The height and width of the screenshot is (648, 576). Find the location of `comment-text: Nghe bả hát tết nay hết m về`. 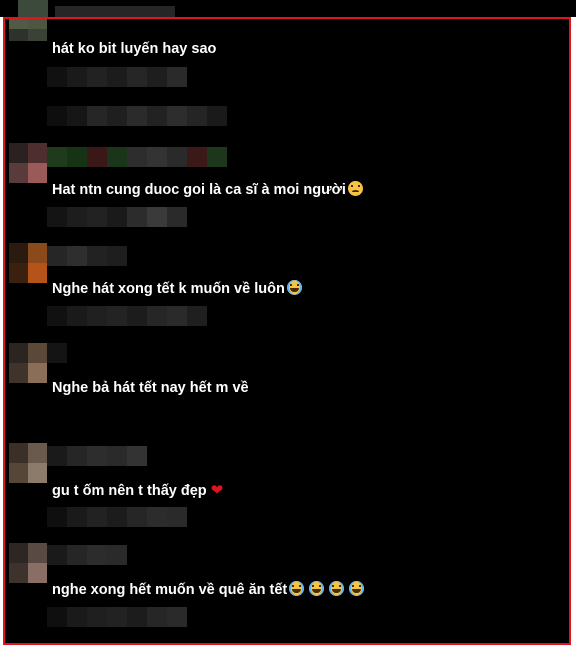

comment-text: Nghe bả hát tết nay hết m về is located at coordinates (150, 388).